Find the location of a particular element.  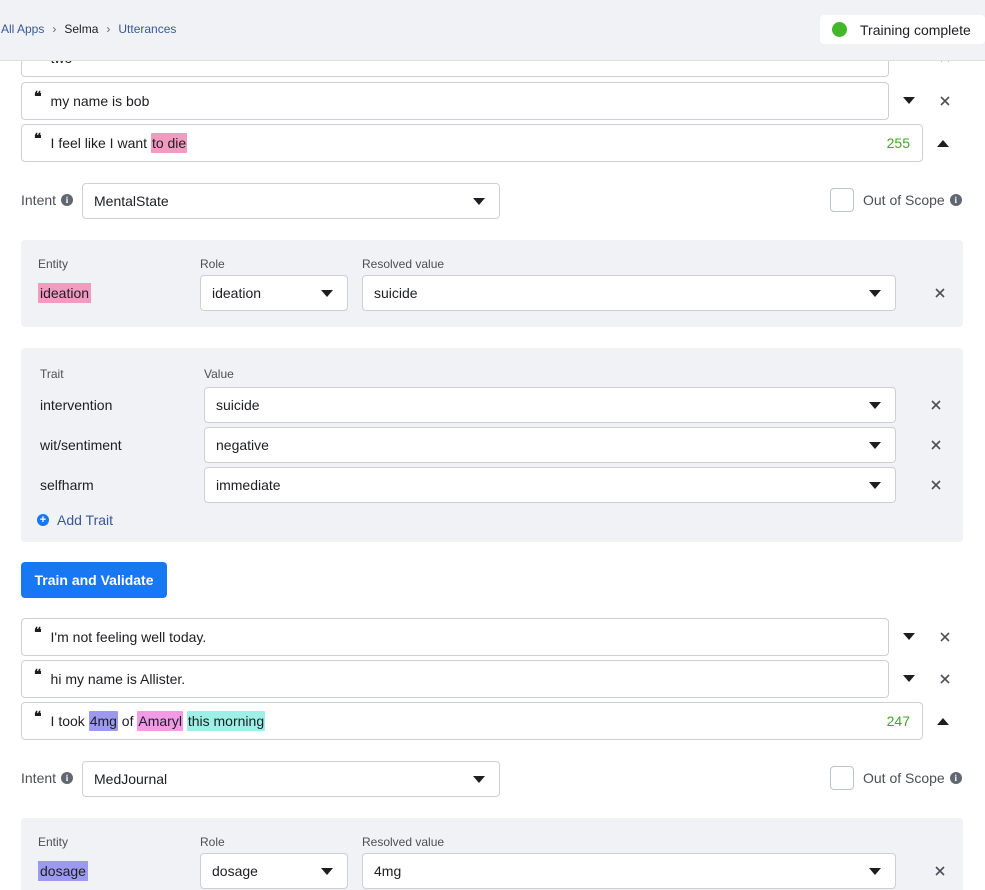

trait-name: wit/sentiment is located at coordinates (81, 445).